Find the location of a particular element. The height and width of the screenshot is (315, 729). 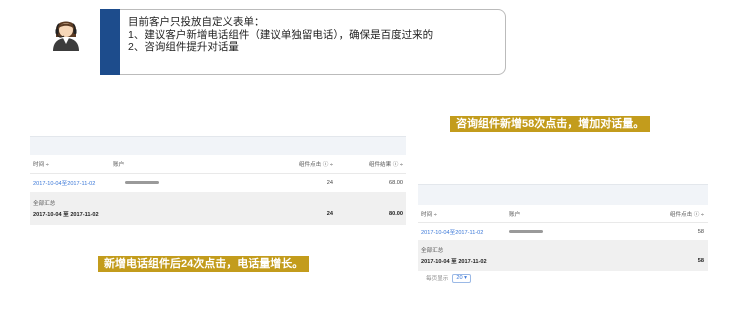

pagination: 每页显示 20 ▾ is located at coordinates (563, 278).